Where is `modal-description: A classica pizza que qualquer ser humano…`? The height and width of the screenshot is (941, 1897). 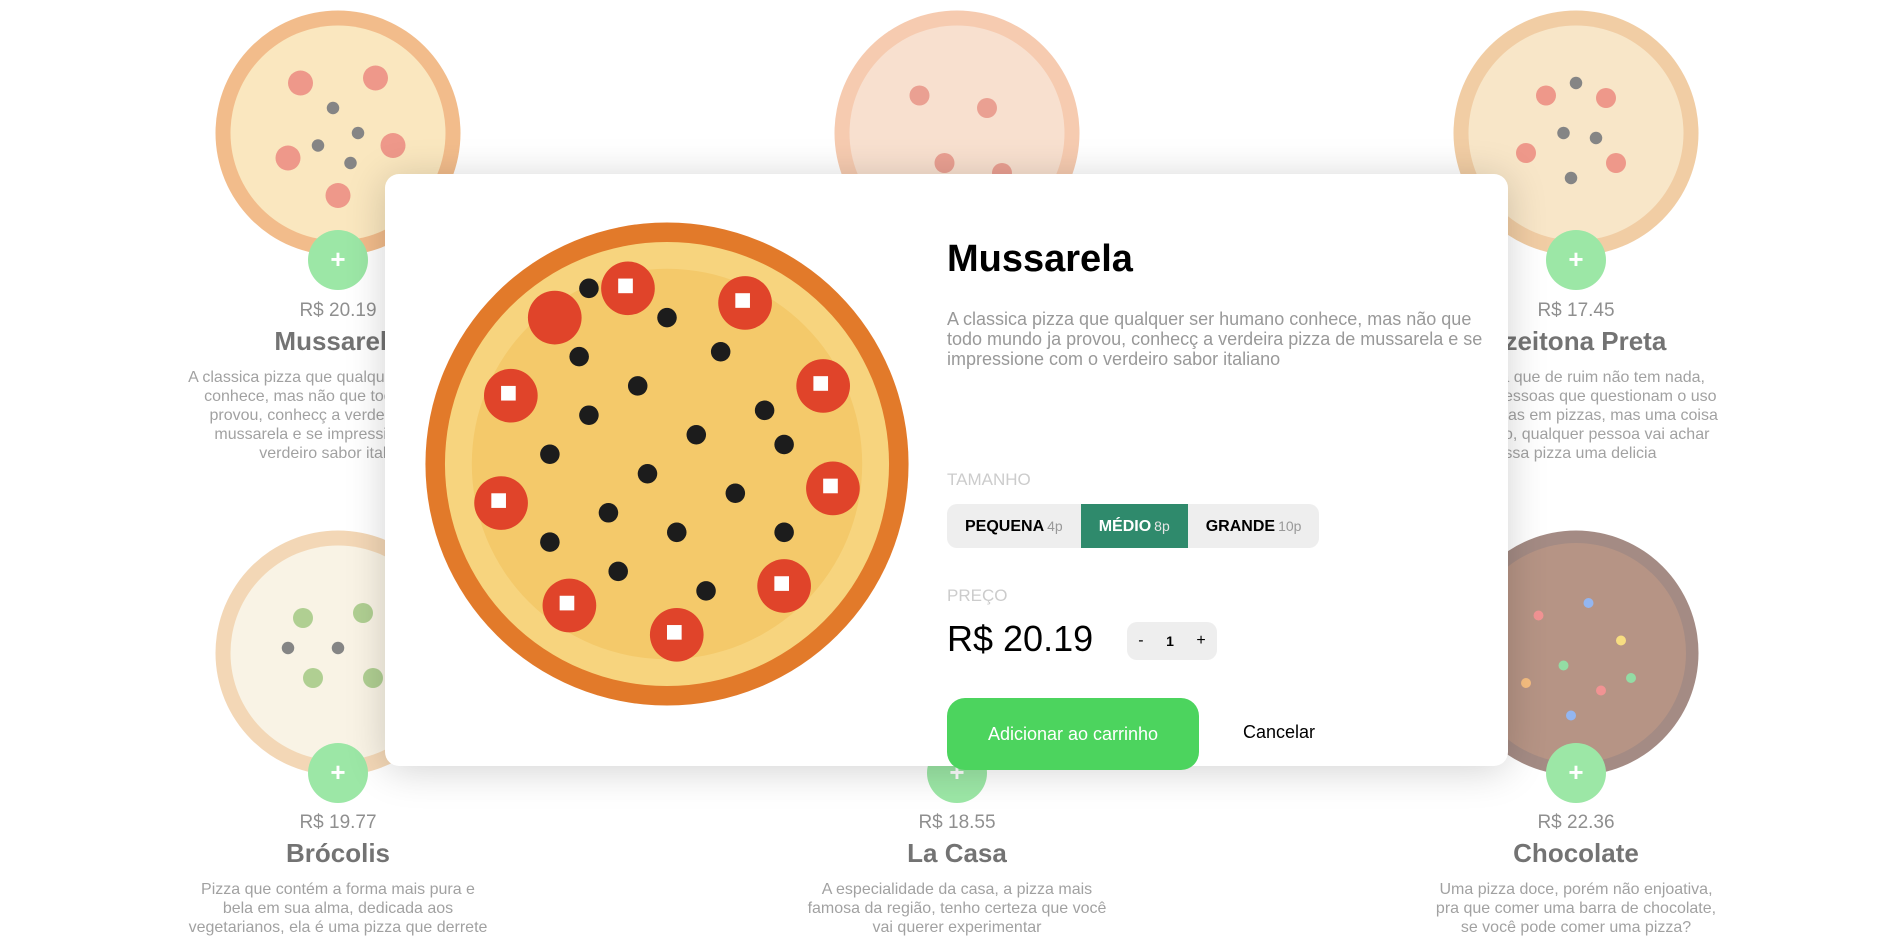
modal-description: A classica pizza que qualquer ser humano… is located at coordinates (1215, 339).